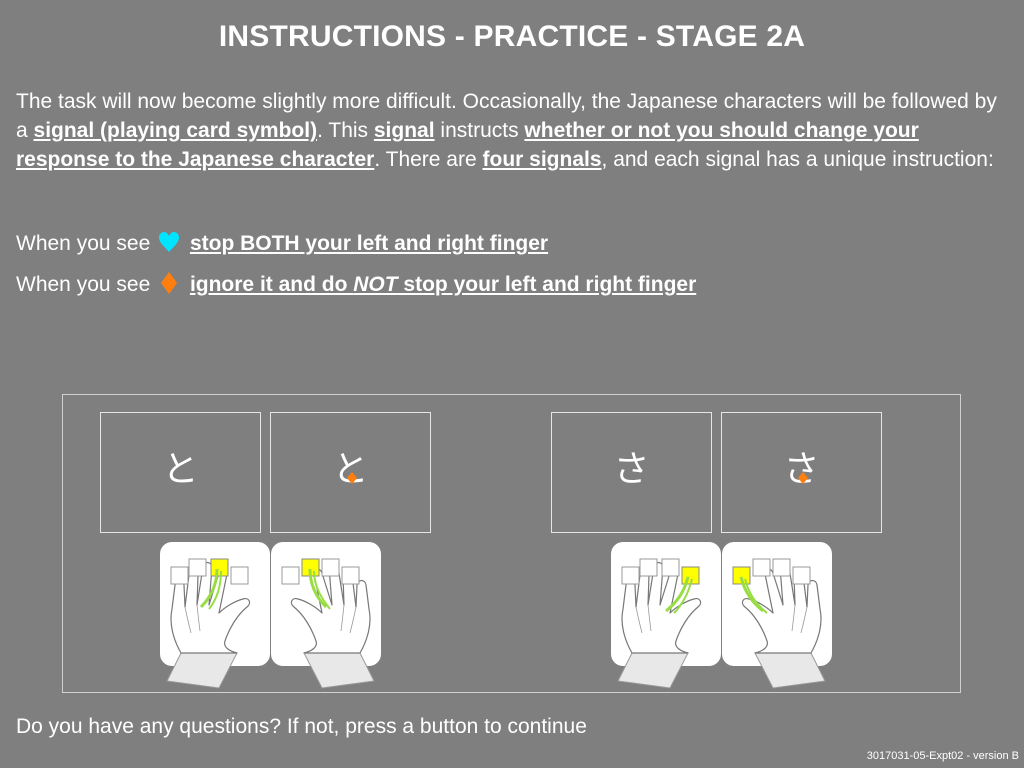 The width and height of the screenshot is (1024, 768). I want to click on intro-bold-2: signal, so click(404, 130).